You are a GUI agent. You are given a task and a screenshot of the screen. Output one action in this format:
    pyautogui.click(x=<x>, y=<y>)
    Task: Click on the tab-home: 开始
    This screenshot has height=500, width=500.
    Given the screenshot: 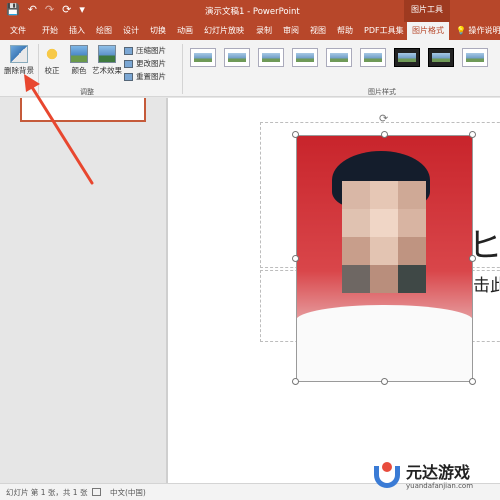 What is the action you would take?
    pyautogui.click(x=50, y=30)
    